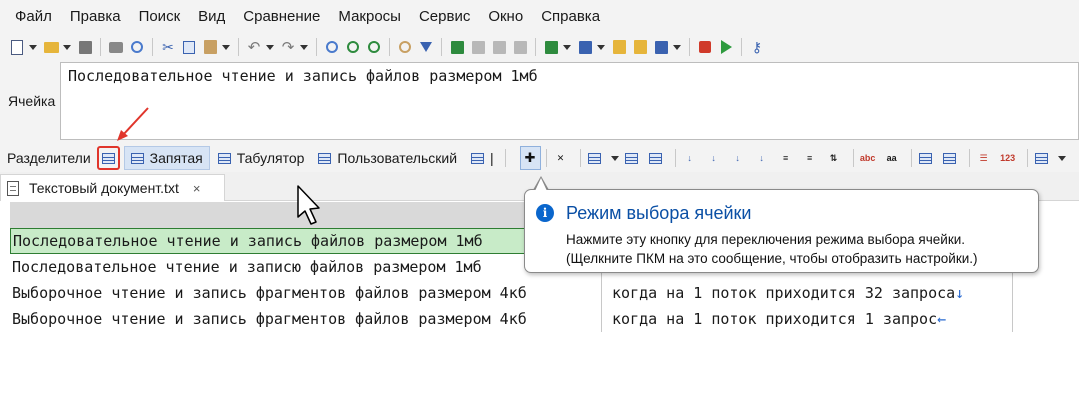  I want to click on redo-icon: ↷, so click(288, 47).